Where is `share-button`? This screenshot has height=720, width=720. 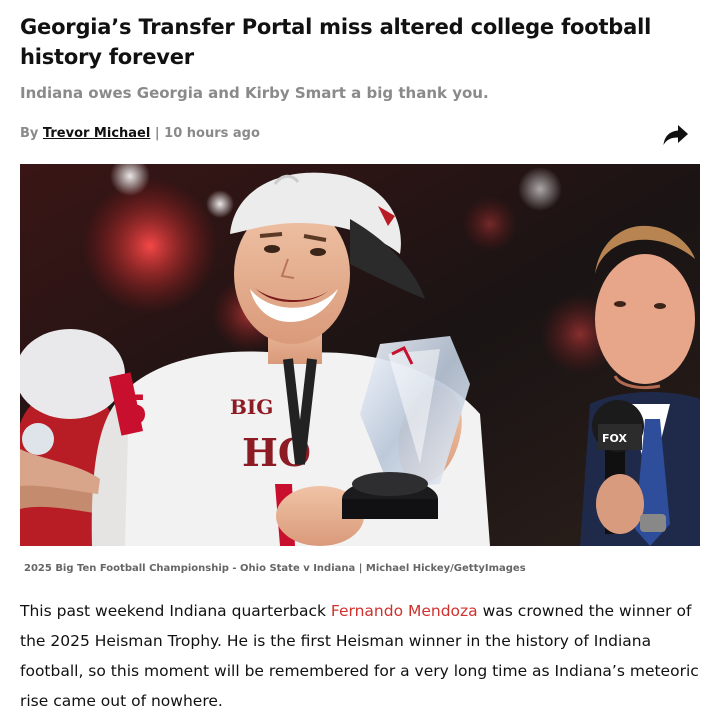
share-button is located at coordinates (676, 135).